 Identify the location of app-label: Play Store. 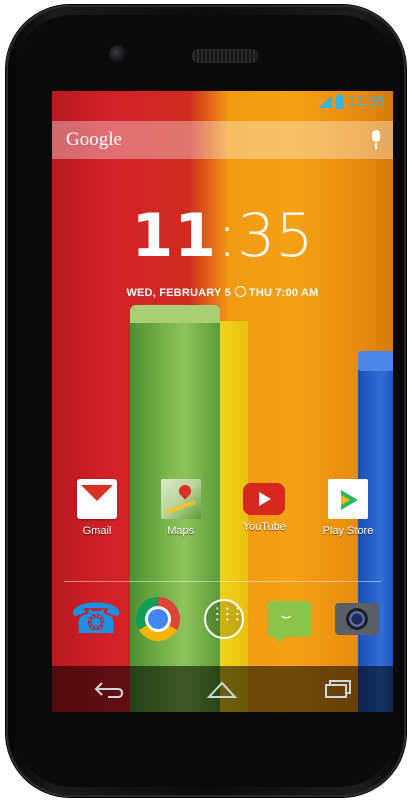
(348, 531).